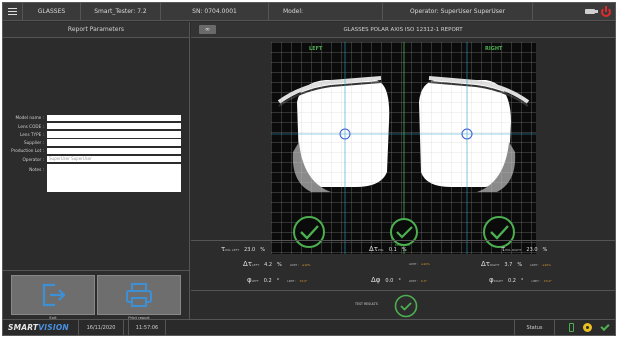  I want to click on measure-symbol: Δφ, so click(376, 280).